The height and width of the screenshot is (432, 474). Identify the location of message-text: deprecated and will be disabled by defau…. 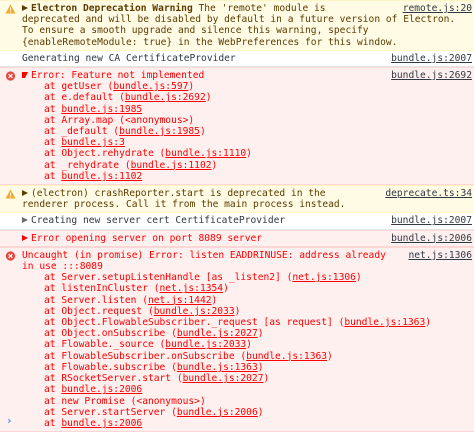
(239, 20).